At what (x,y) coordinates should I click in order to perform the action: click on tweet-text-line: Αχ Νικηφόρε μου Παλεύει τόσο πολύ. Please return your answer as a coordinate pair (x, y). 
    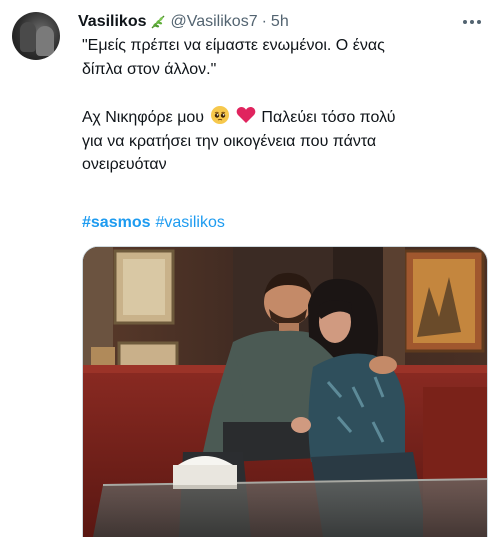
    Looking at the image, I should click on (287, 117).